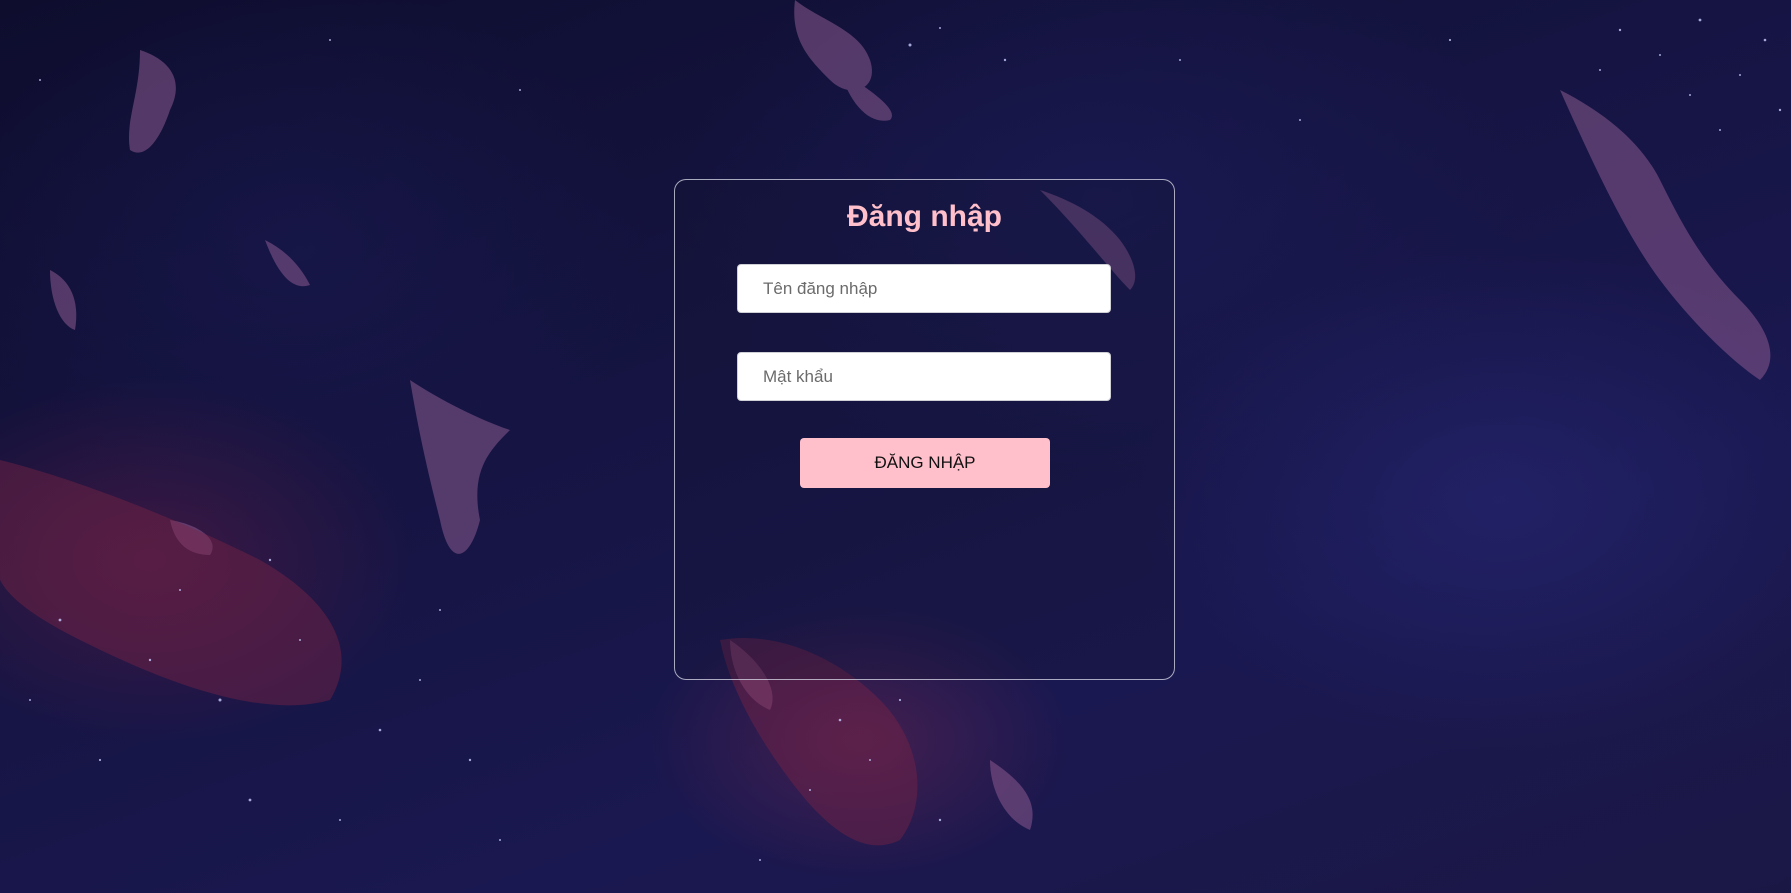  I want to click on login-button: ĐĂNG NHẬP, so click(925, 463).